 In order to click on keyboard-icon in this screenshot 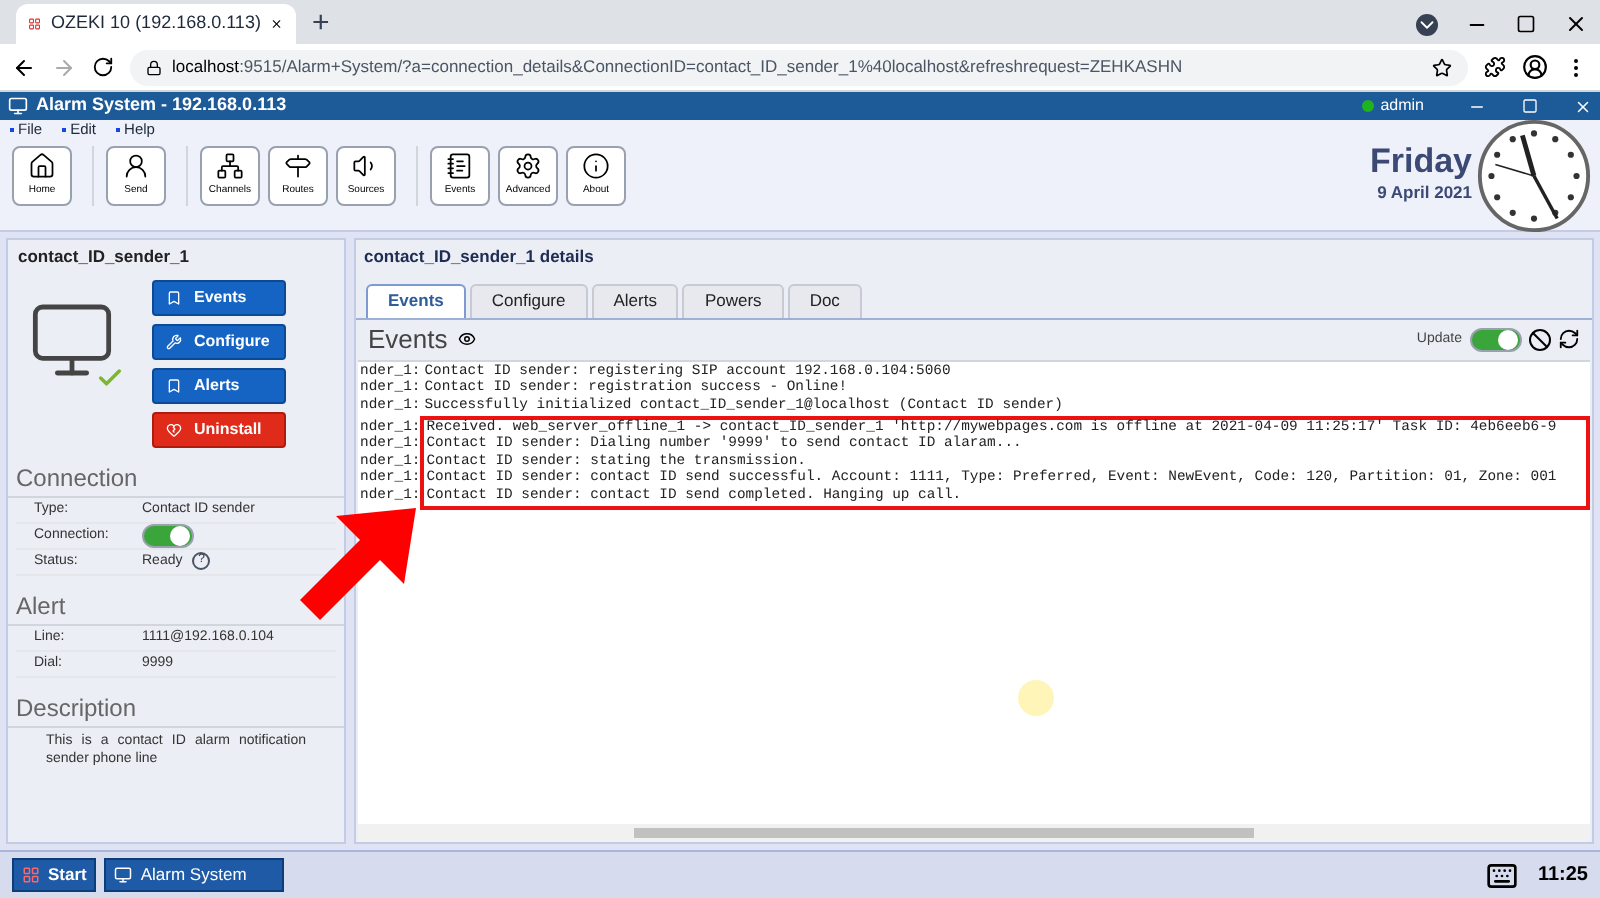, I will do `click(1501, 875)`.